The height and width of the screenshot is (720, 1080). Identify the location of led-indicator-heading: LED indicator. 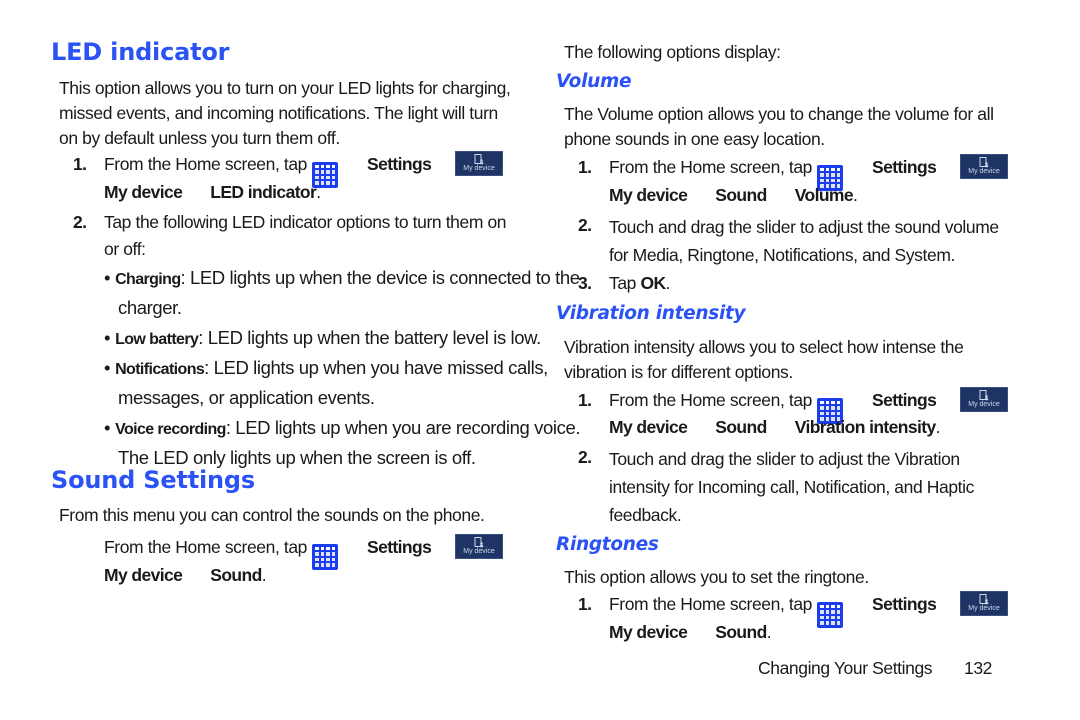
(140, 52).